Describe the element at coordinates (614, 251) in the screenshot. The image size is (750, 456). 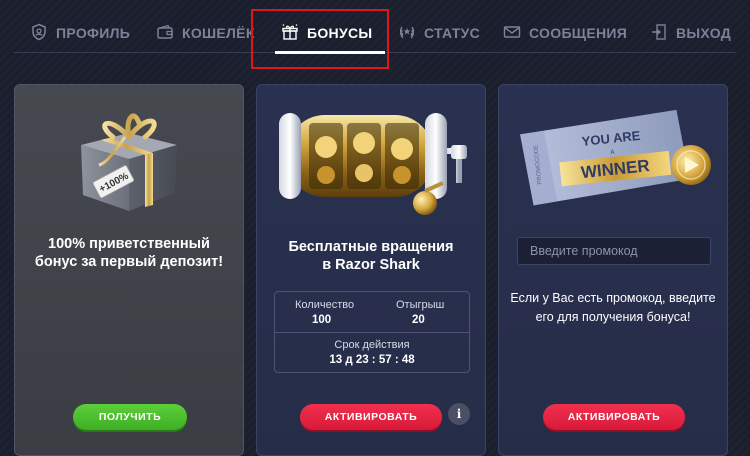
I see `promo-code-input` at that location.